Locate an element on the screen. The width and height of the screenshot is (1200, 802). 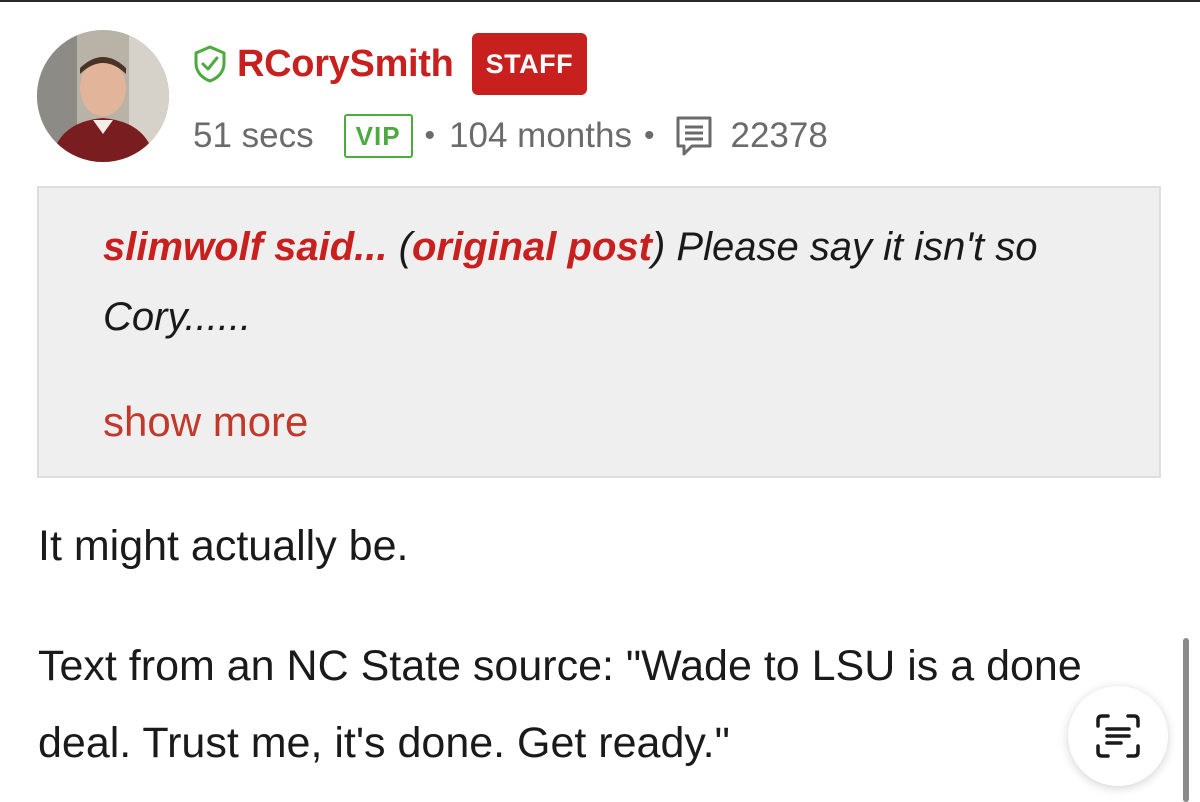
scrollbar is located at coordinates (1186, 720).